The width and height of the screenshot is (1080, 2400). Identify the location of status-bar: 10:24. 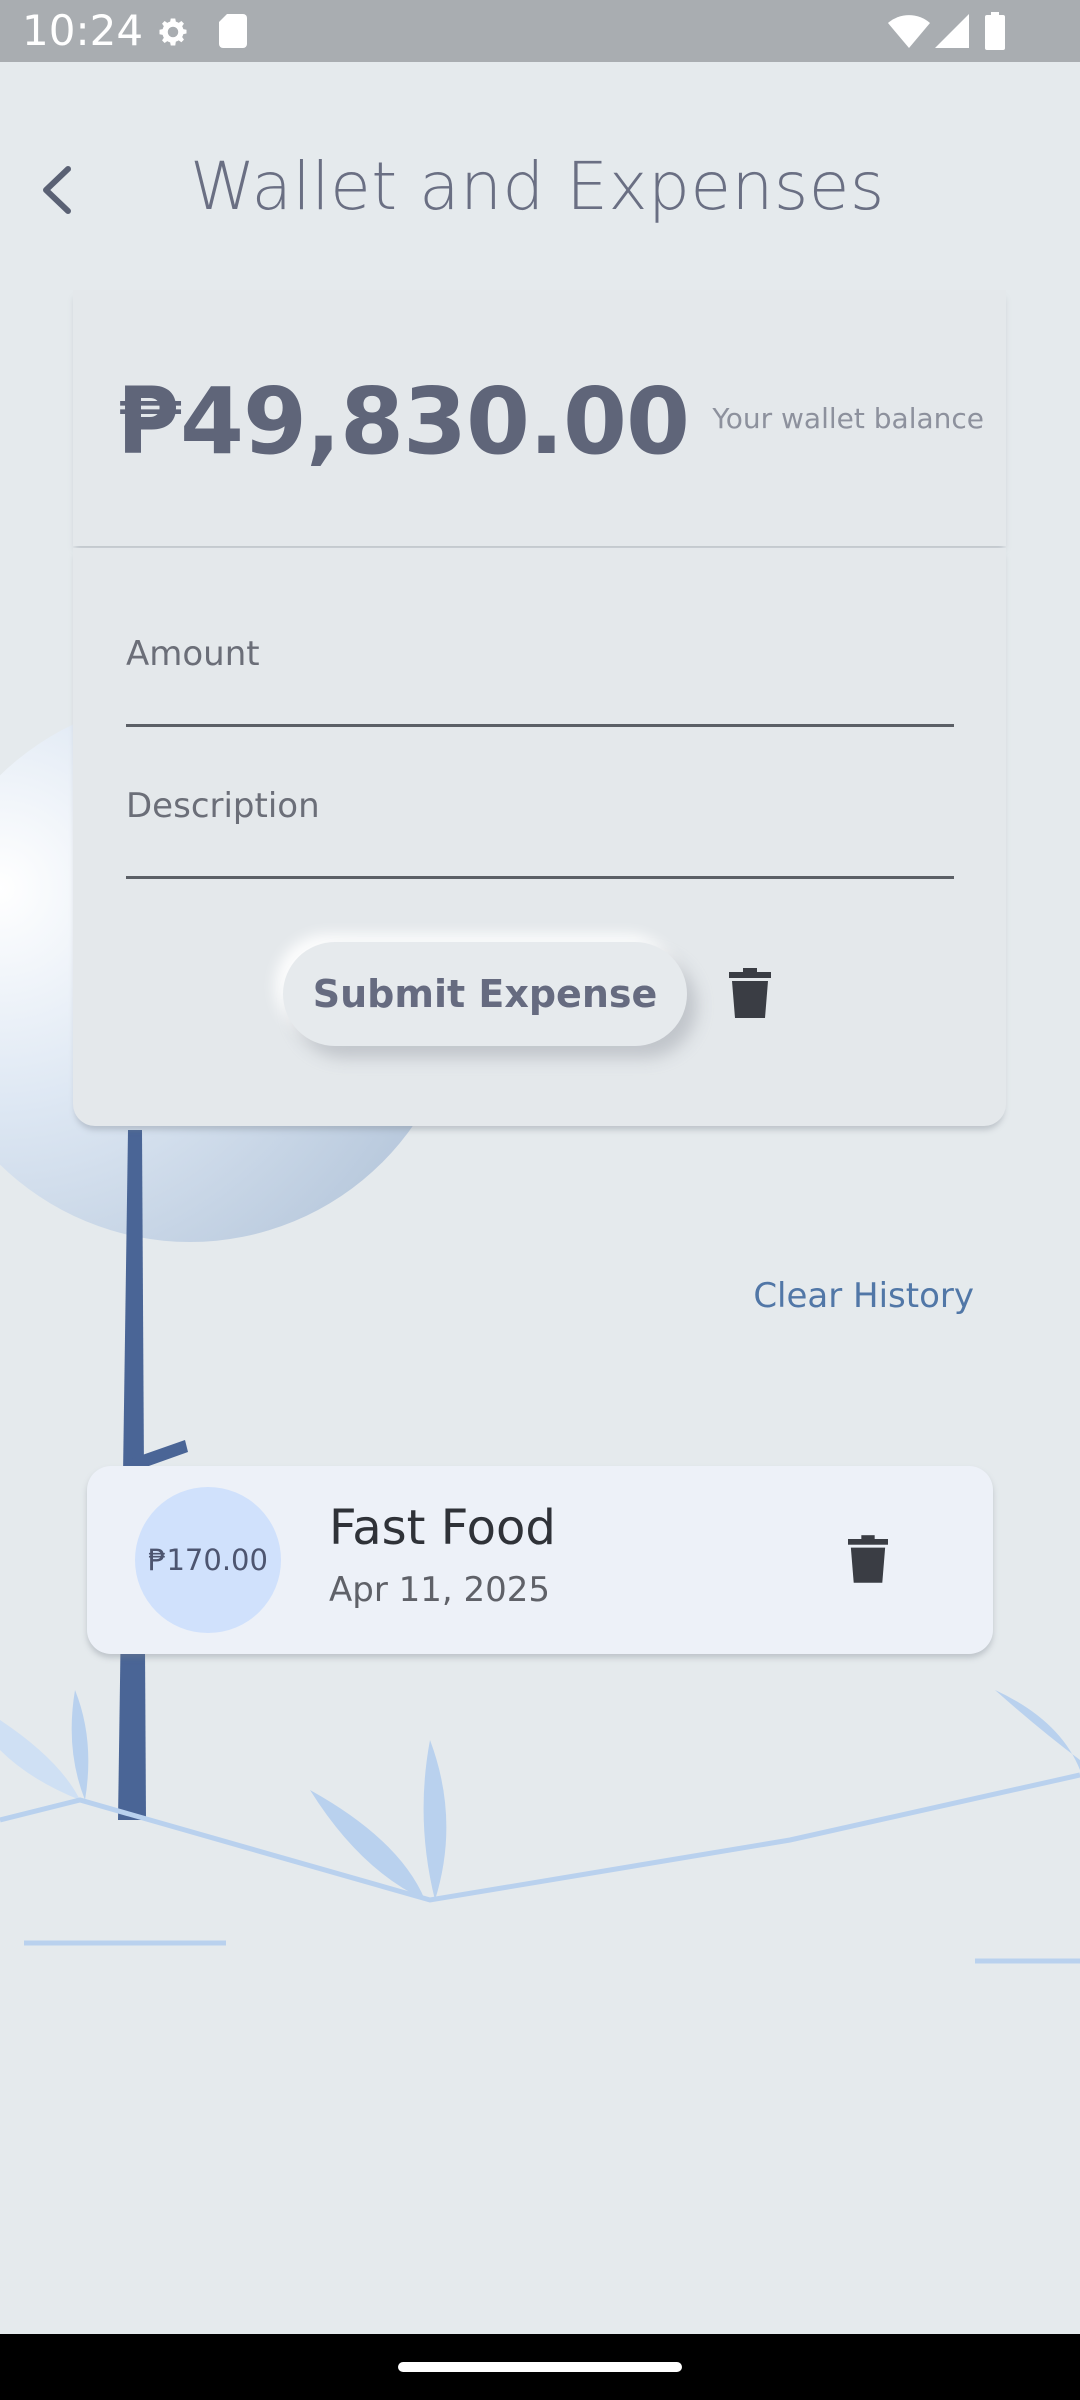
(540, 31).